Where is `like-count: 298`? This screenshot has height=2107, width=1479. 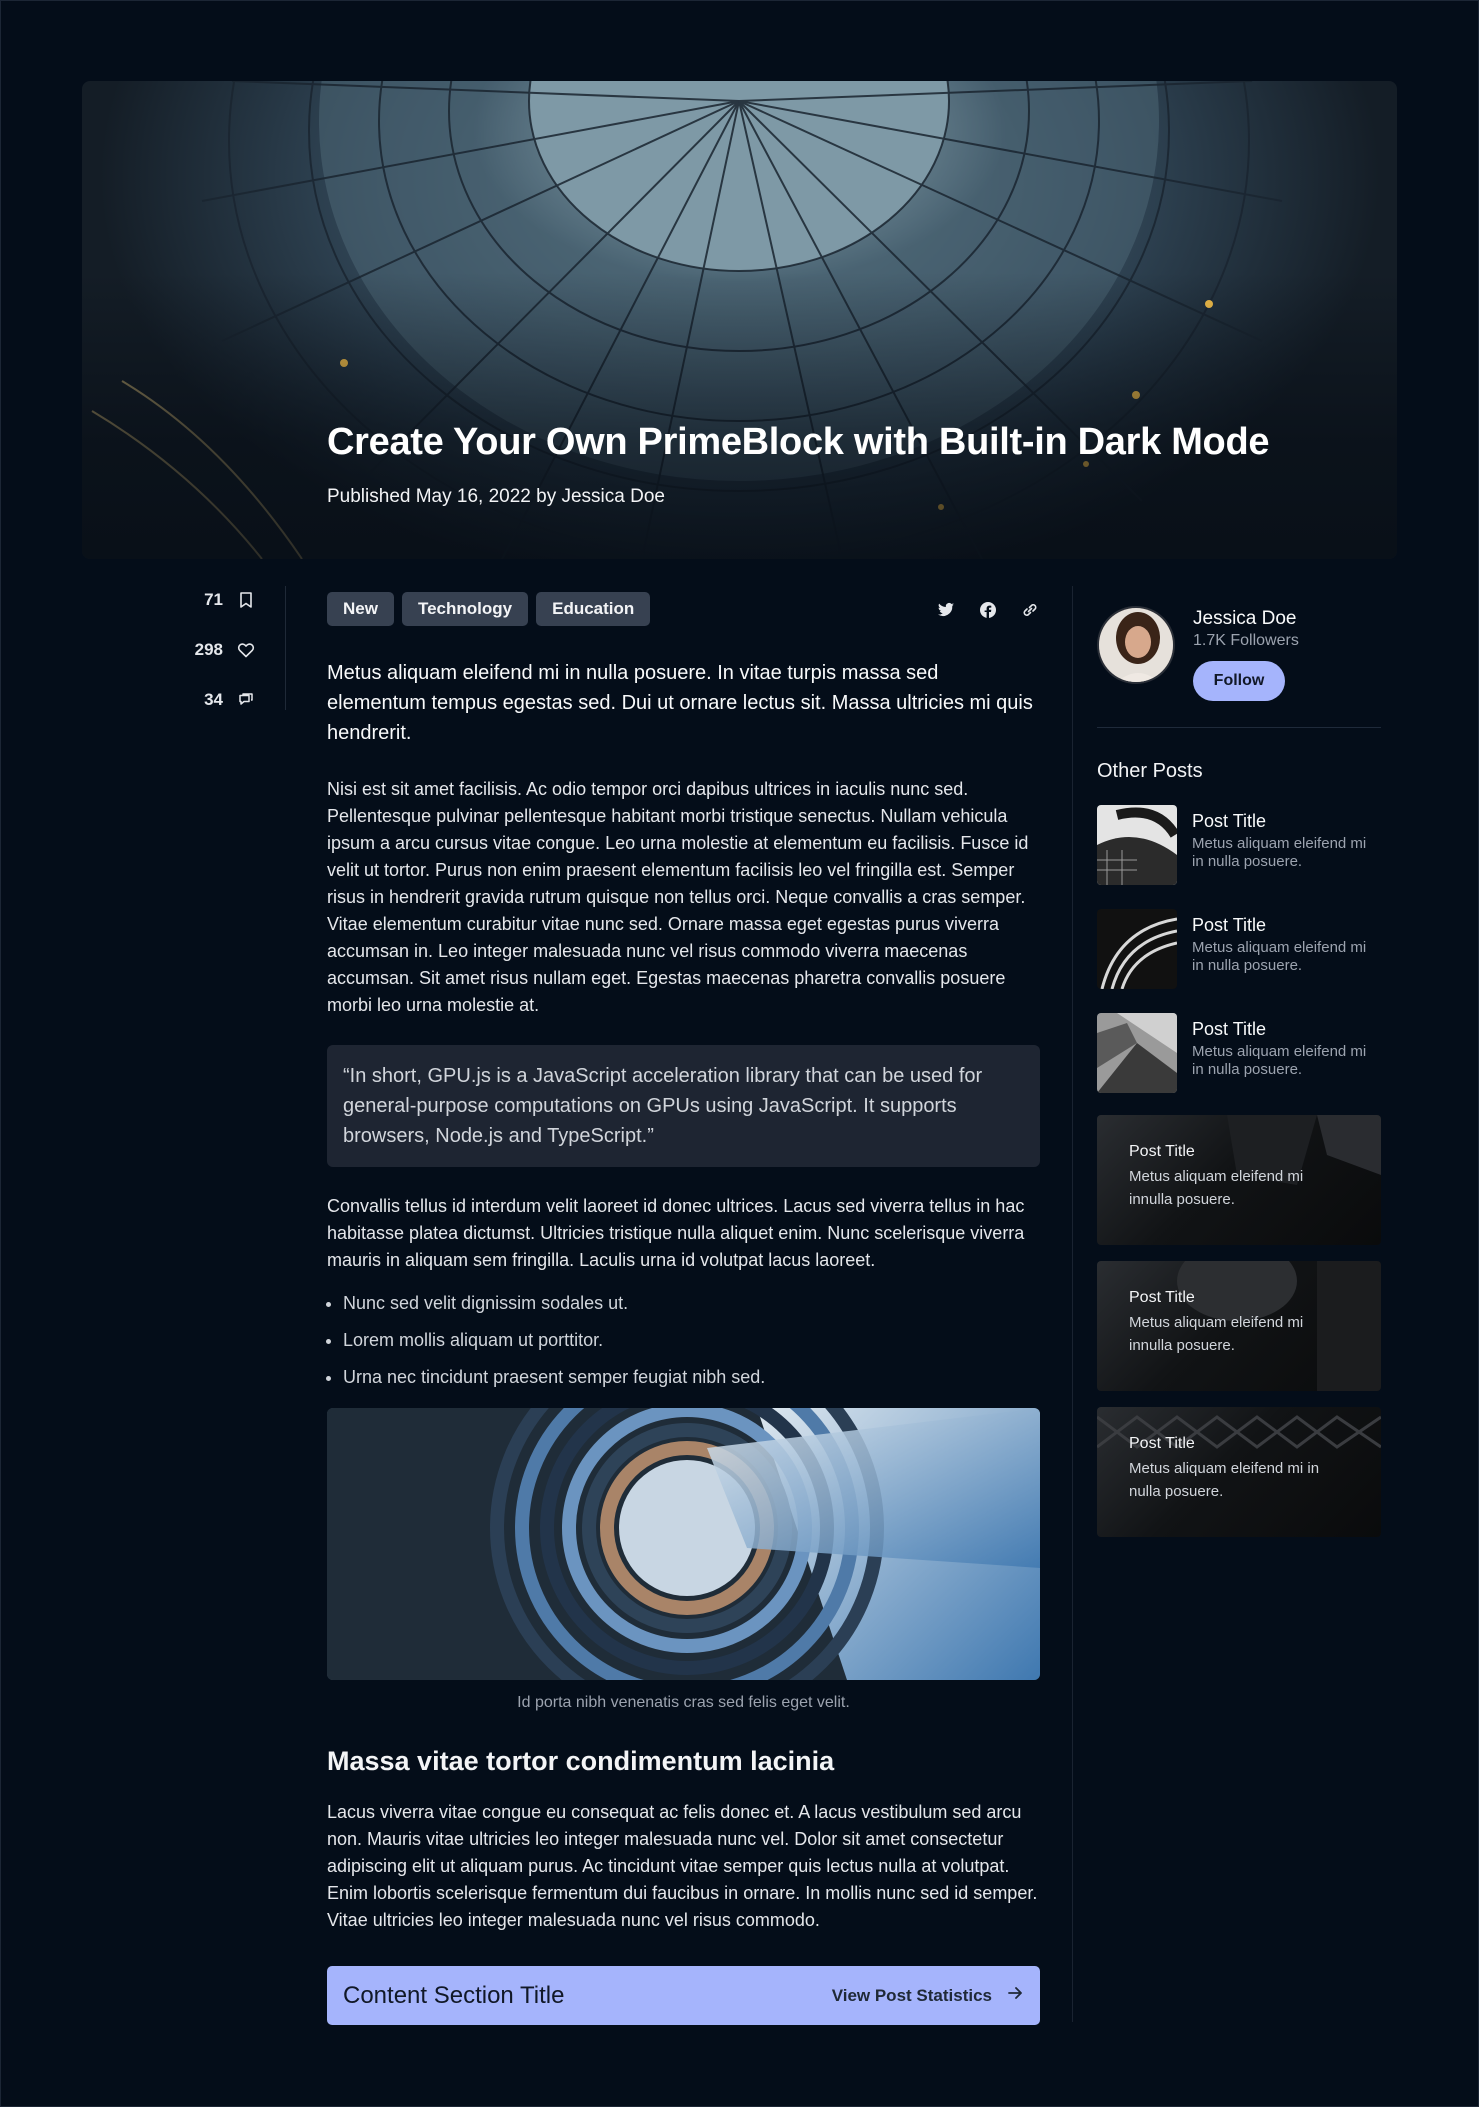
like-count: 298 is located at coordinates (208, 649).